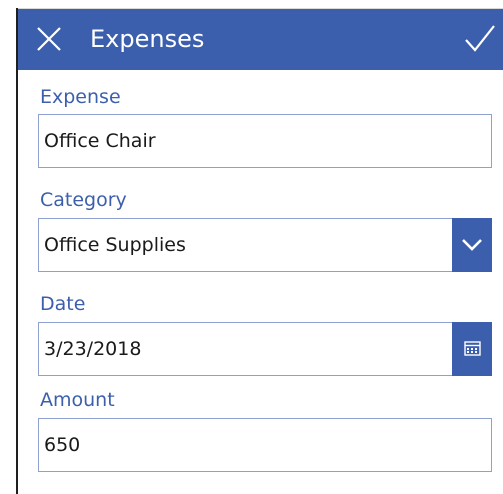 The height and width of the screenshot is (494, 503). Describe the element at coordinates (265, 141) in the screenshot. I see `expense-field: Office Chair` at that location.